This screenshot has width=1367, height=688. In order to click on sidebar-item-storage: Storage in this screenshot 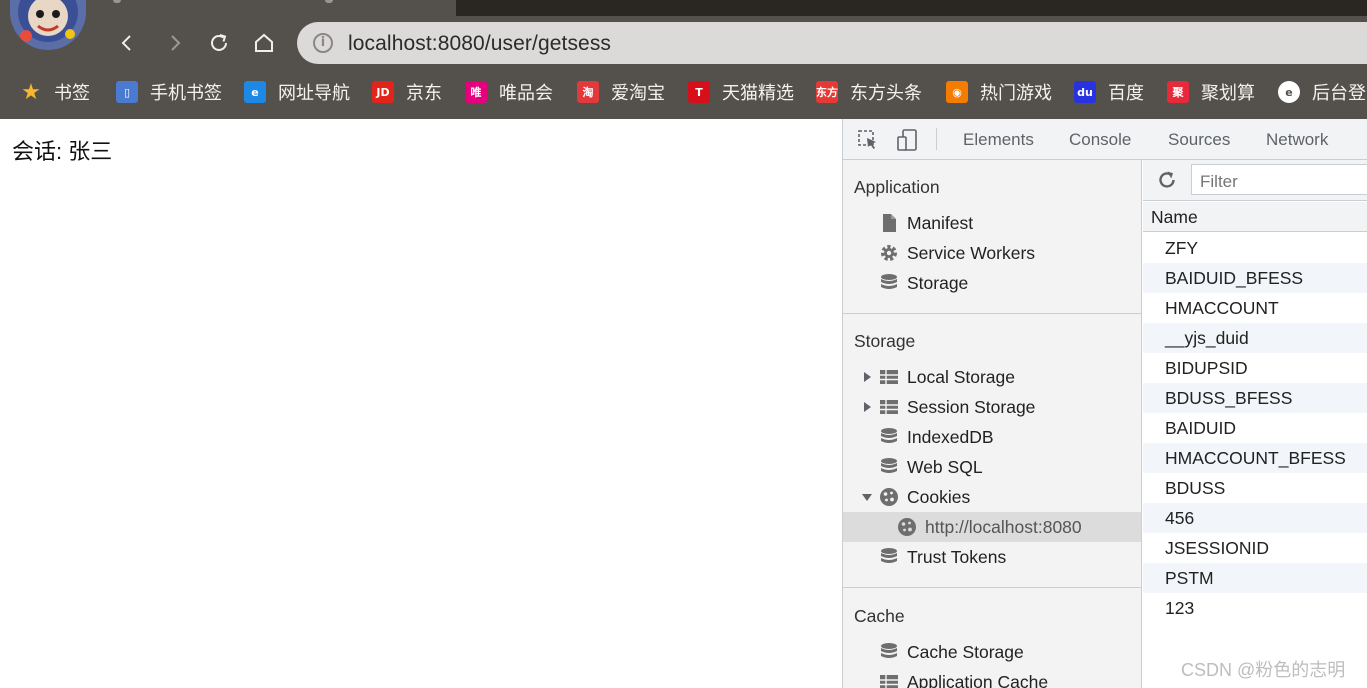, I will do `click(992, 283)`.